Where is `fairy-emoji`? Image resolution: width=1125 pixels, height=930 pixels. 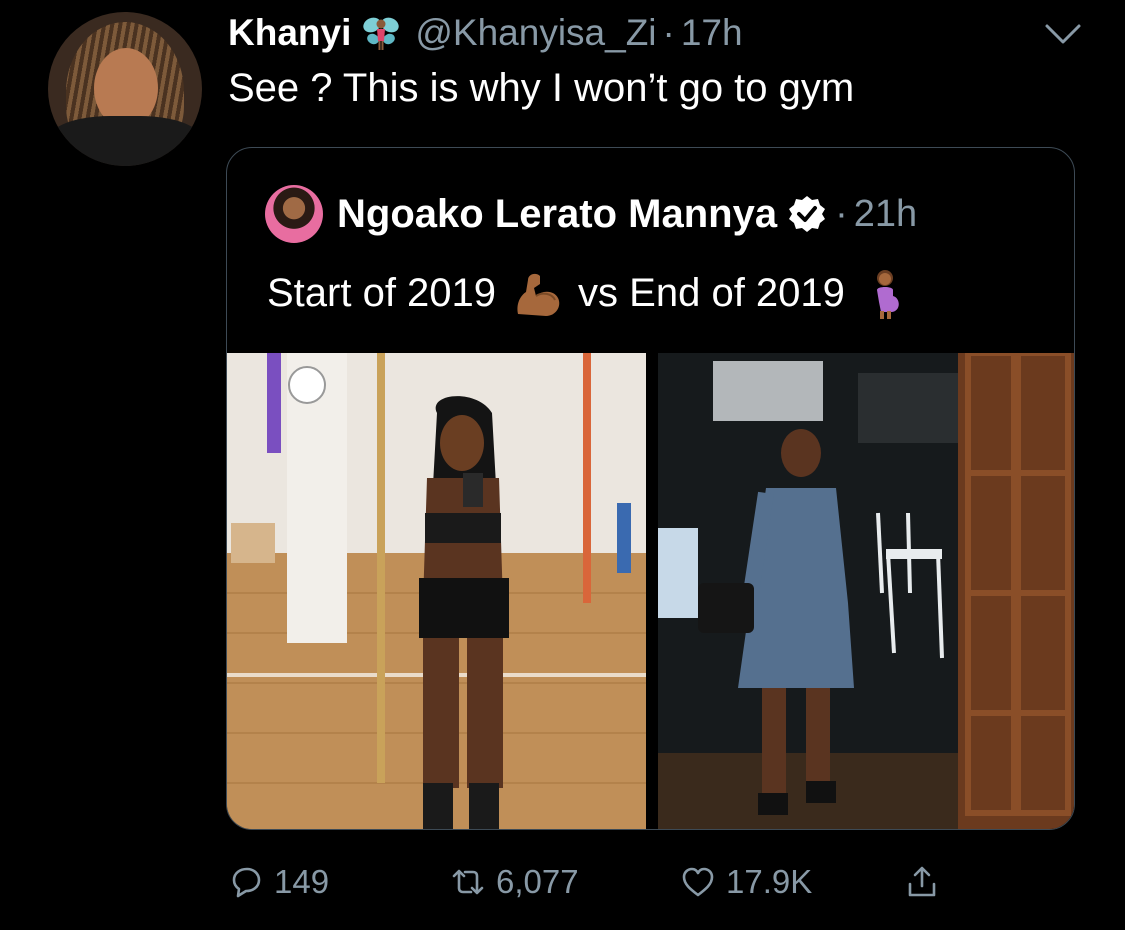
fairy-emoji is located at coordinates (381, 33).